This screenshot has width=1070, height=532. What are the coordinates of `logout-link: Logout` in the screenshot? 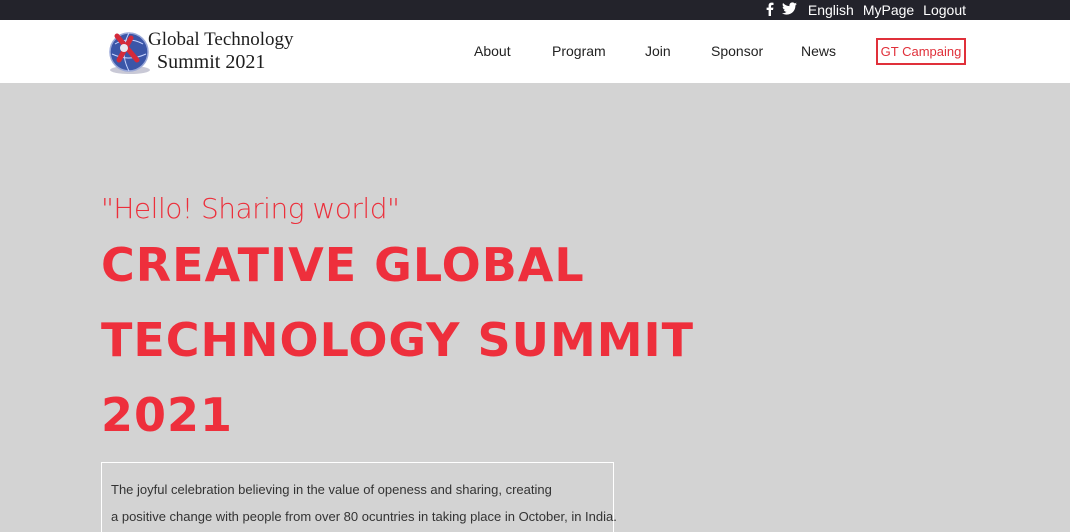 It's located at (944, 10).